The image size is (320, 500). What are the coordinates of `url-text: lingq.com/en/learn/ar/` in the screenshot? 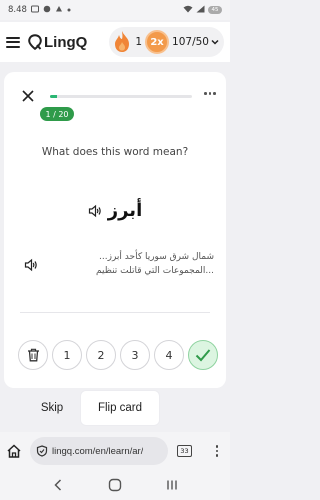 It's located at (98, 451).